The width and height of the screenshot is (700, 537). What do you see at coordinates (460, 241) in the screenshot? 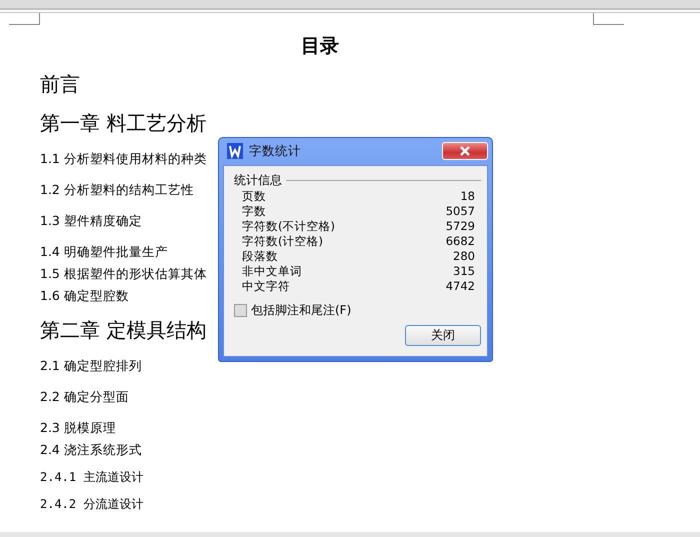
I see `stat-value: 6682` at bounding box center [460, 241].